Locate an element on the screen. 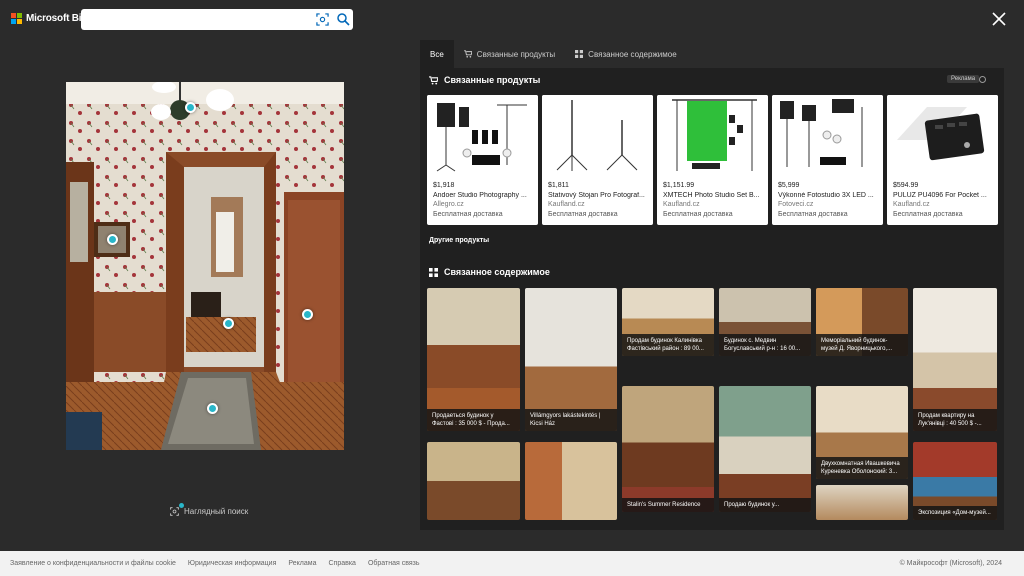 The height and width of the screenshot is (576, 1024). content-heading: Связанное содержимое is located at coordinates (489, 272).